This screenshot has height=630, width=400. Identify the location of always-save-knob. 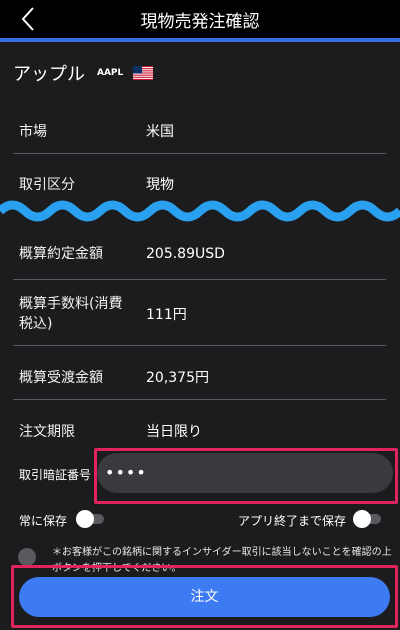
(85, 519).